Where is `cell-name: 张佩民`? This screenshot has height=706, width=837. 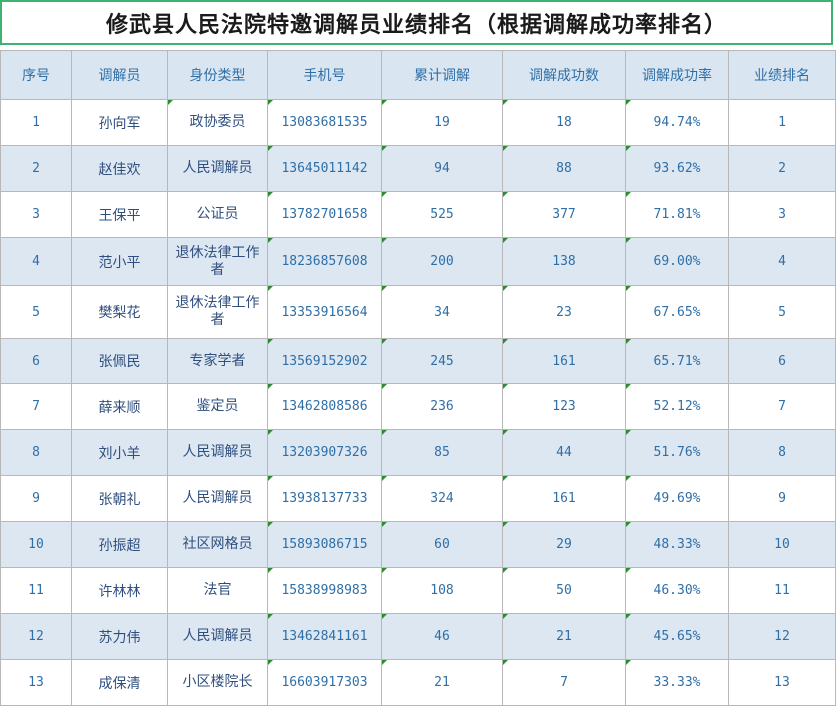 cell-name: 张佩民 is located at coordinates (119, 361).